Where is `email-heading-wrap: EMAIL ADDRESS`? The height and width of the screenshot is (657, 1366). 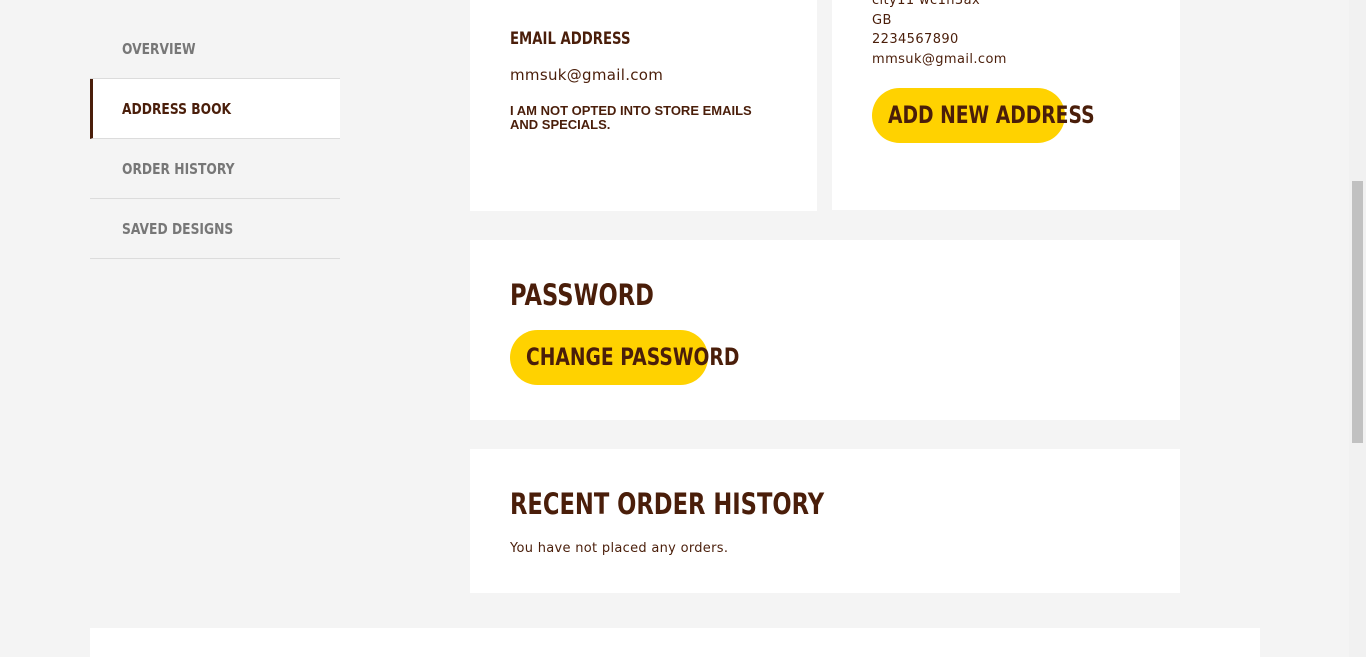
email-heading-wrap: EMAIL ADDRESS is located at coordinates (587, 39).